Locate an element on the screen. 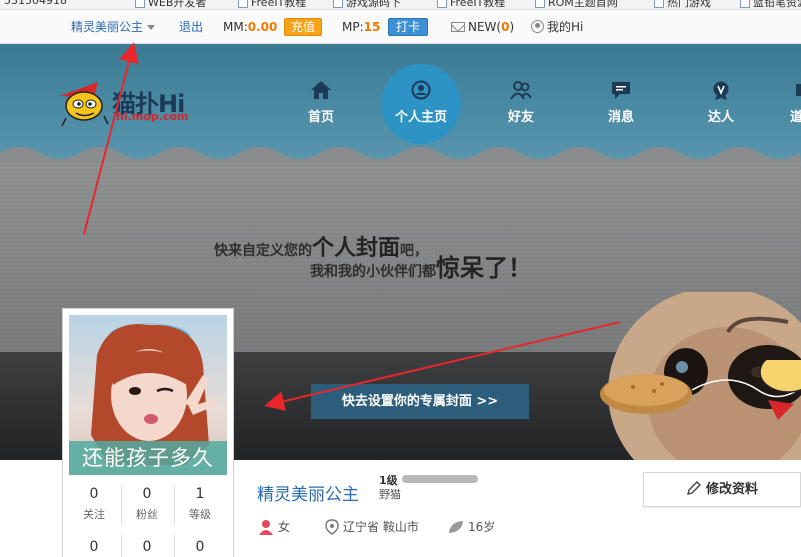  nav-item-more: 道 is located at coordinates (795, 102).